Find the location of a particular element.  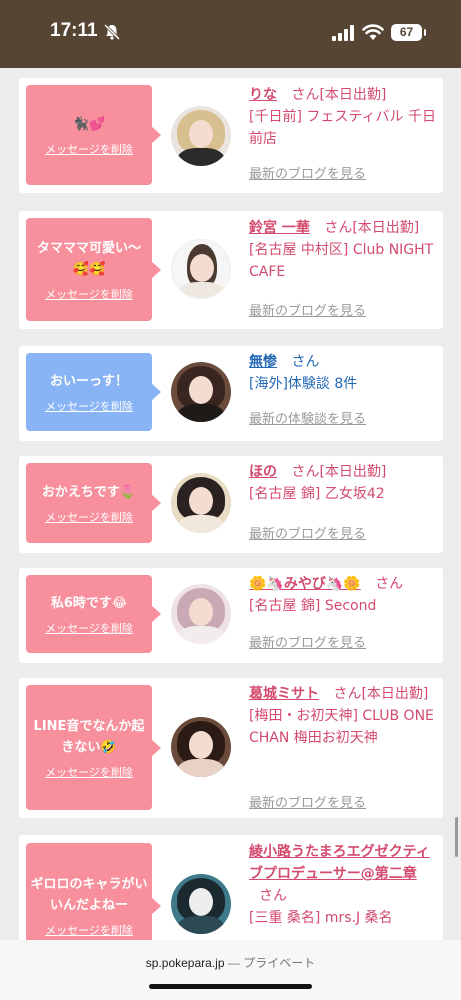

message-bubble: LINE音でなんか起きない🤣 メッセージを削除 is located at coordinates (93, 747).